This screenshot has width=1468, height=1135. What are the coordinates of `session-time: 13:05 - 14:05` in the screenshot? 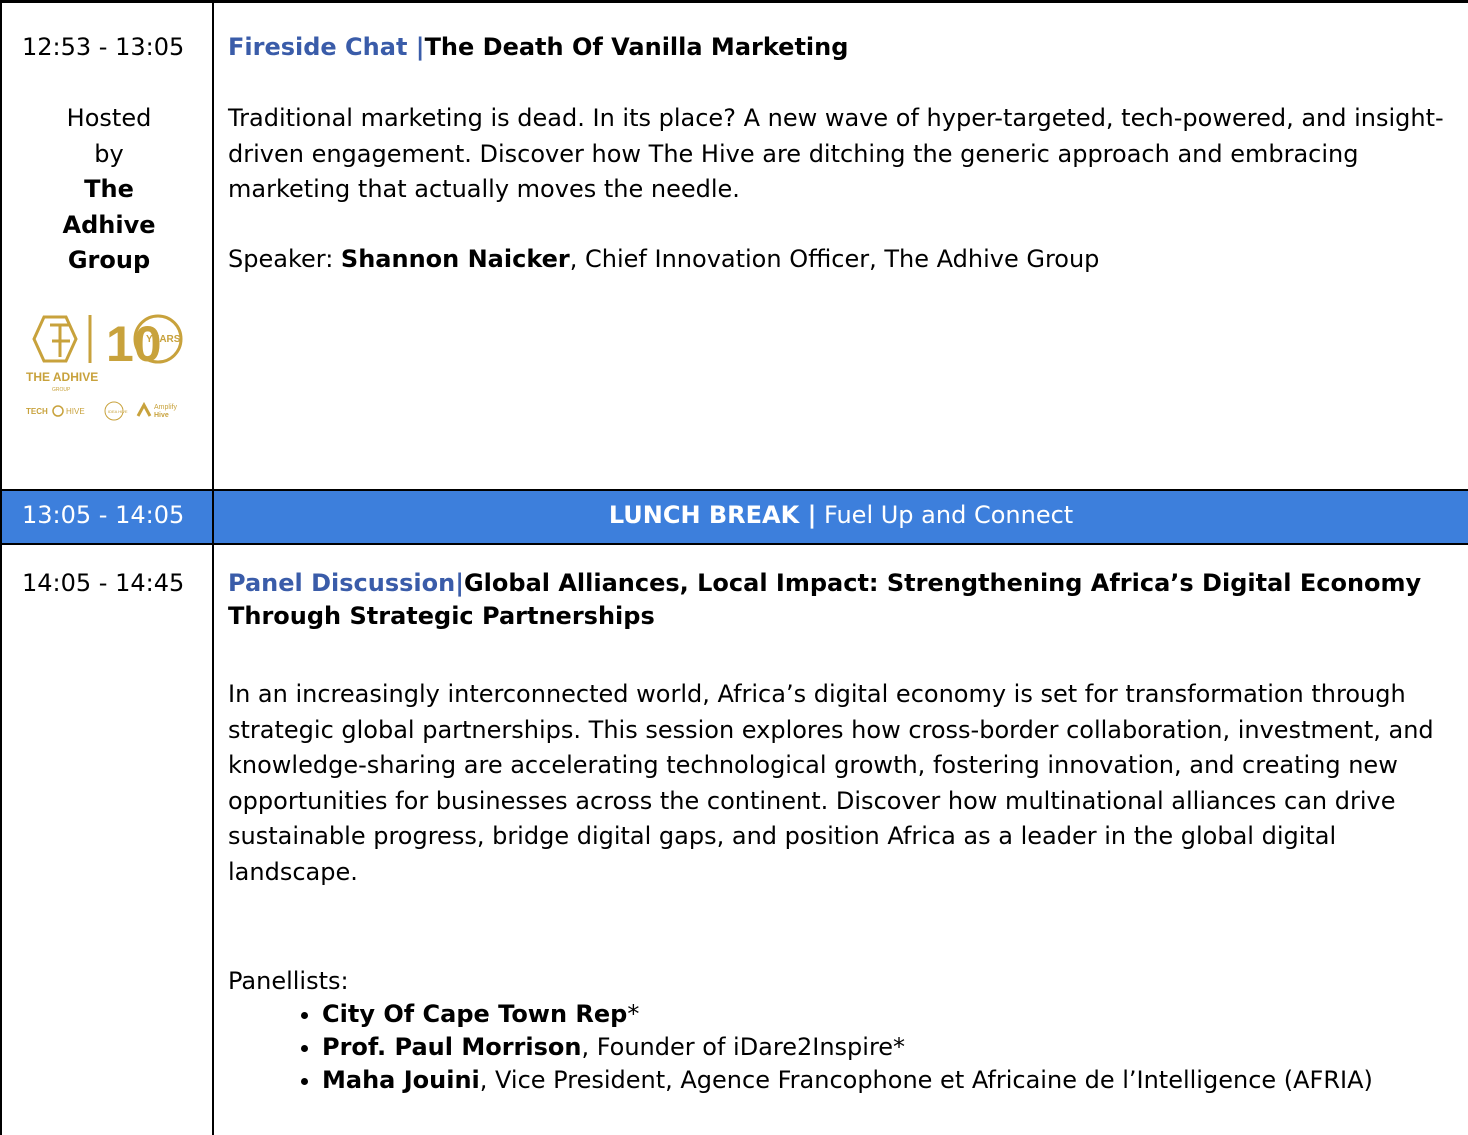 It's located at (103, 515).